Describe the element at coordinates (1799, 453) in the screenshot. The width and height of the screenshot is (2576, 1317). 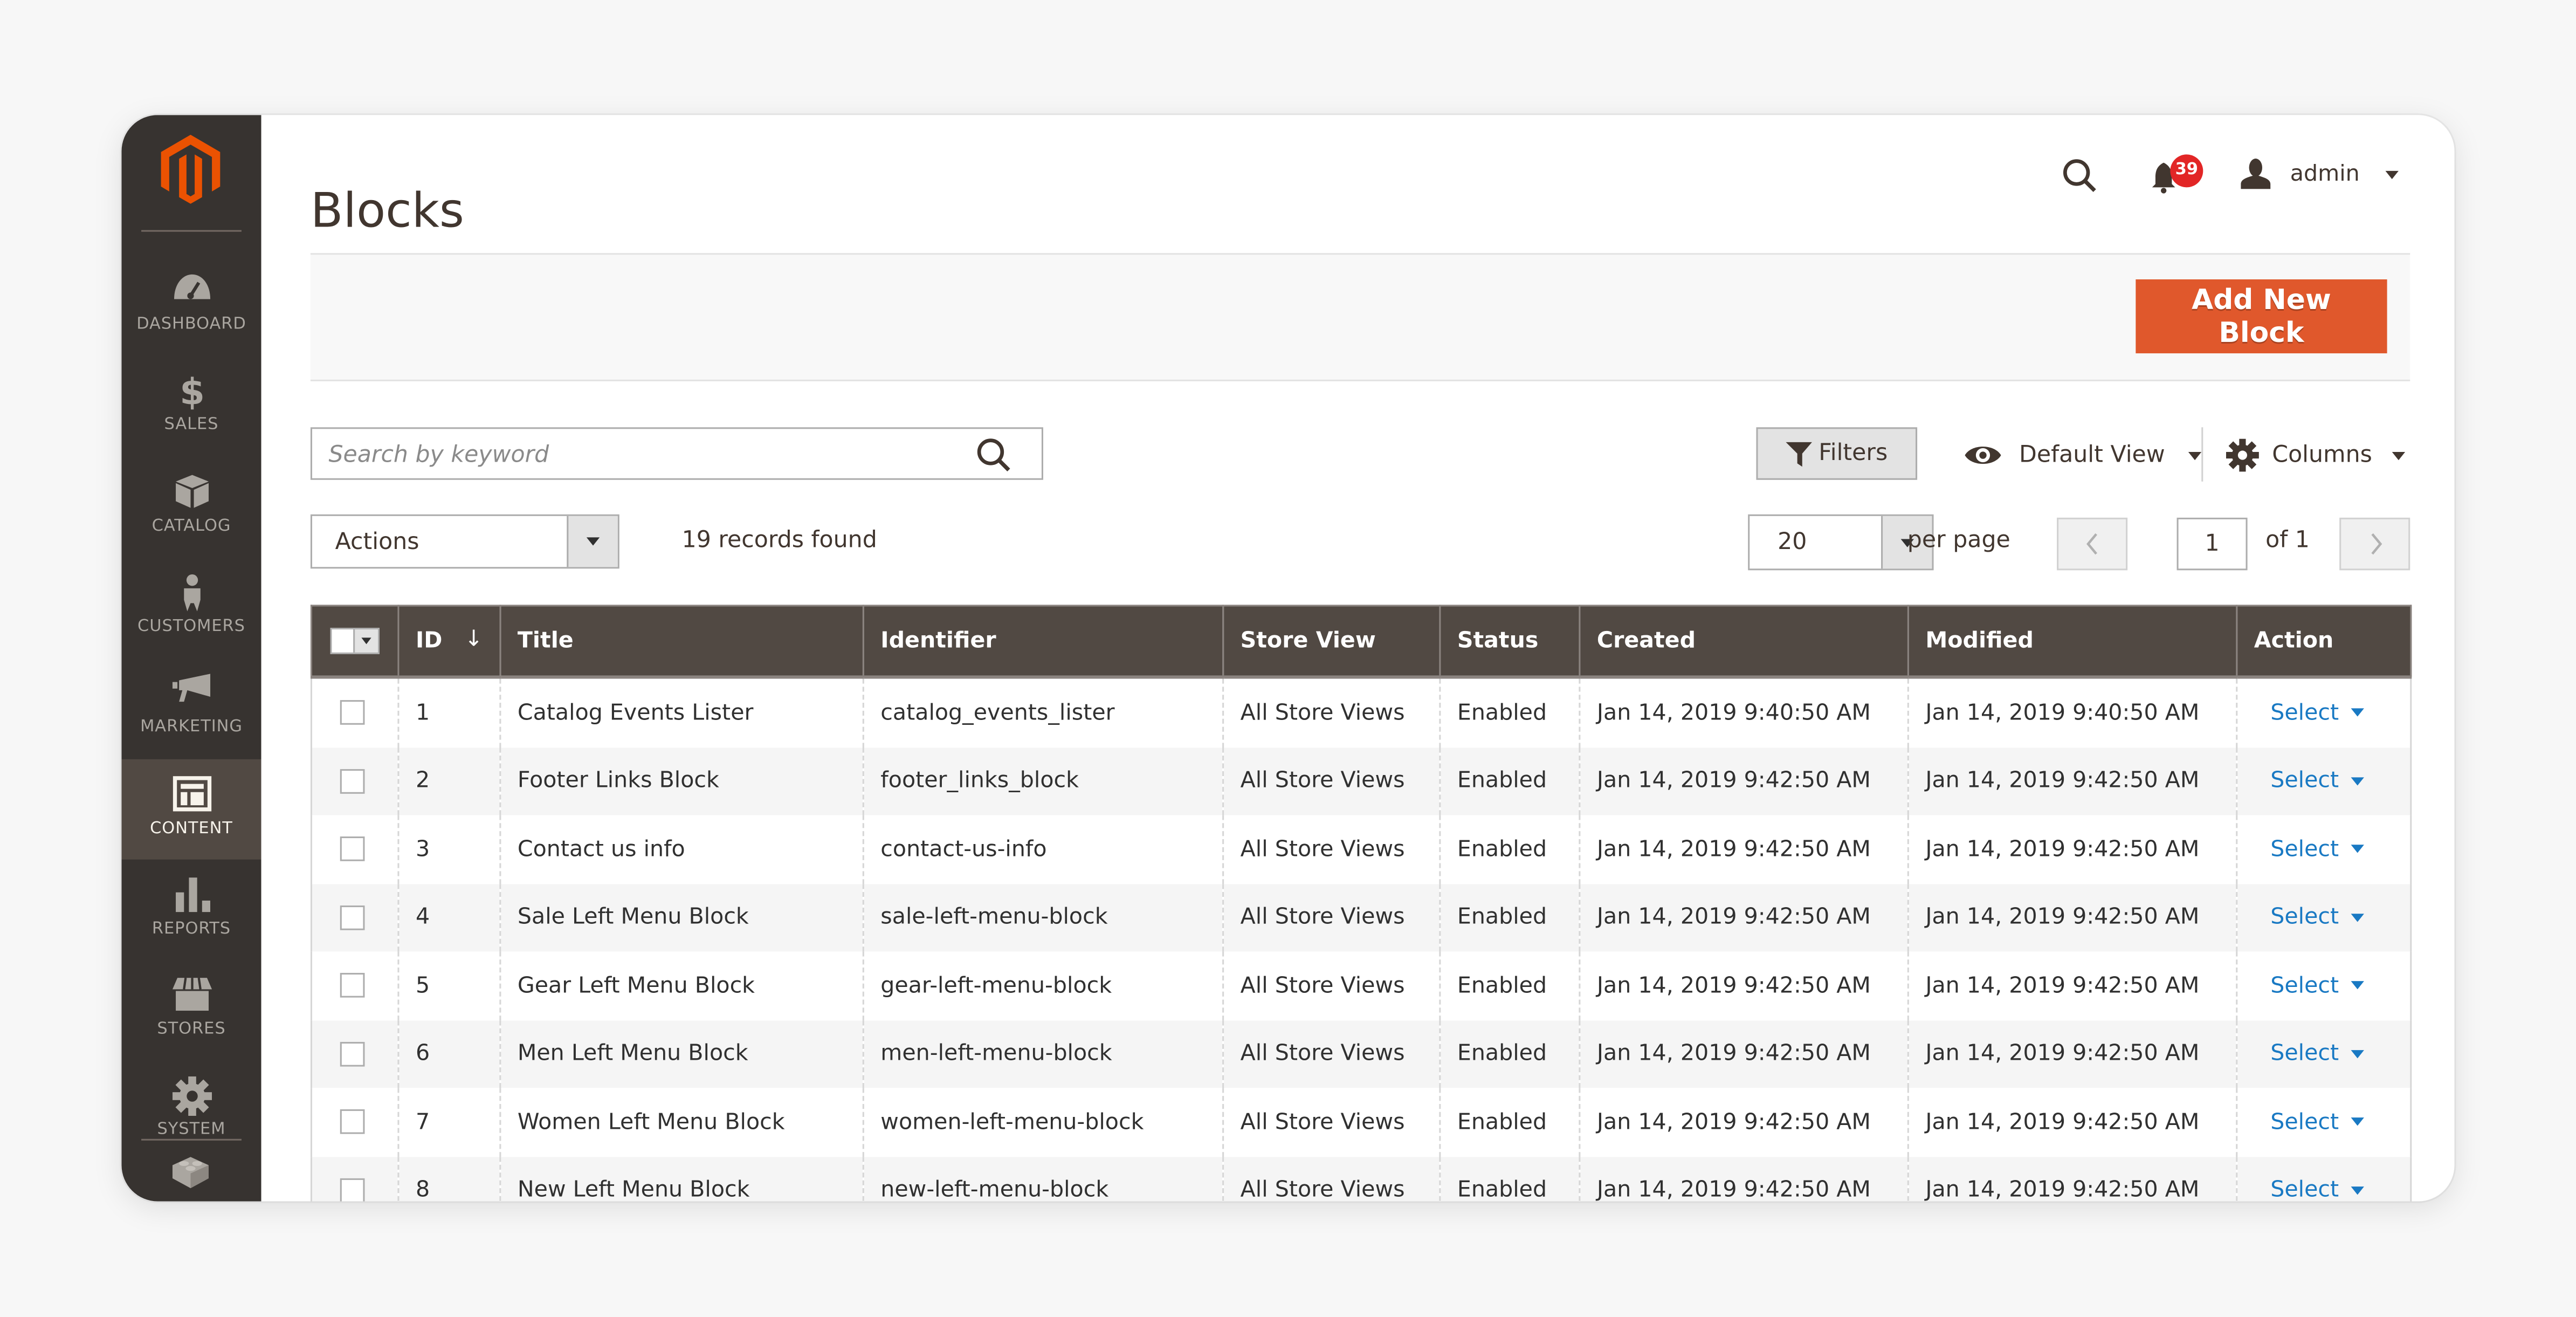
I see `funnel-icon` at that location.